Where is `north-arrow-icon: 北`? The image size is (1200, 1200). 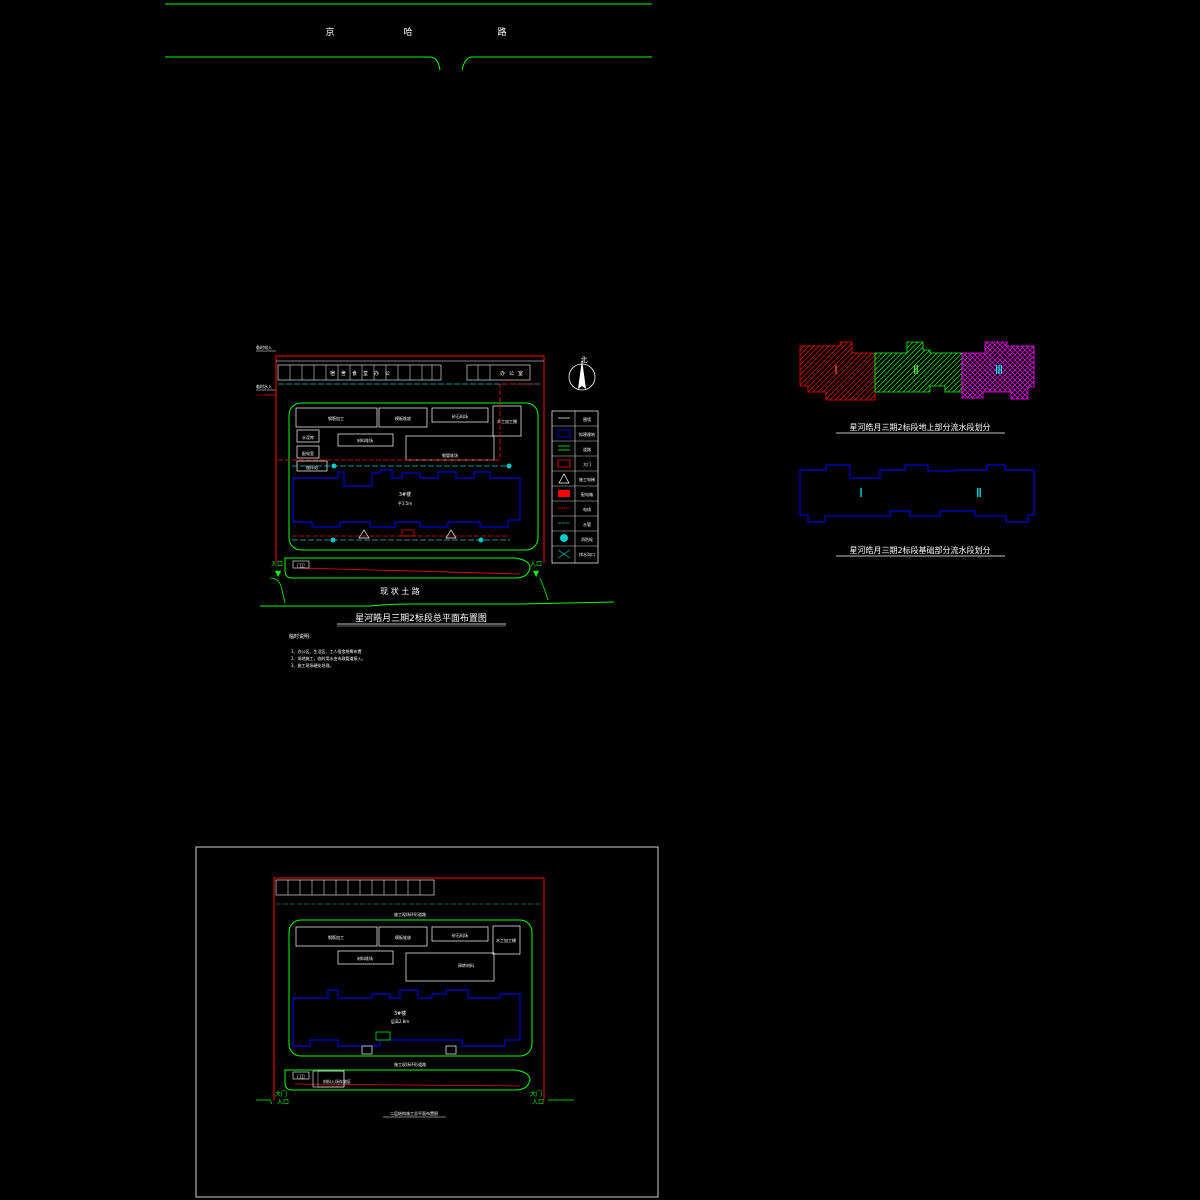
north-arrow-icon: 北 is located at coordinates (582, 373).